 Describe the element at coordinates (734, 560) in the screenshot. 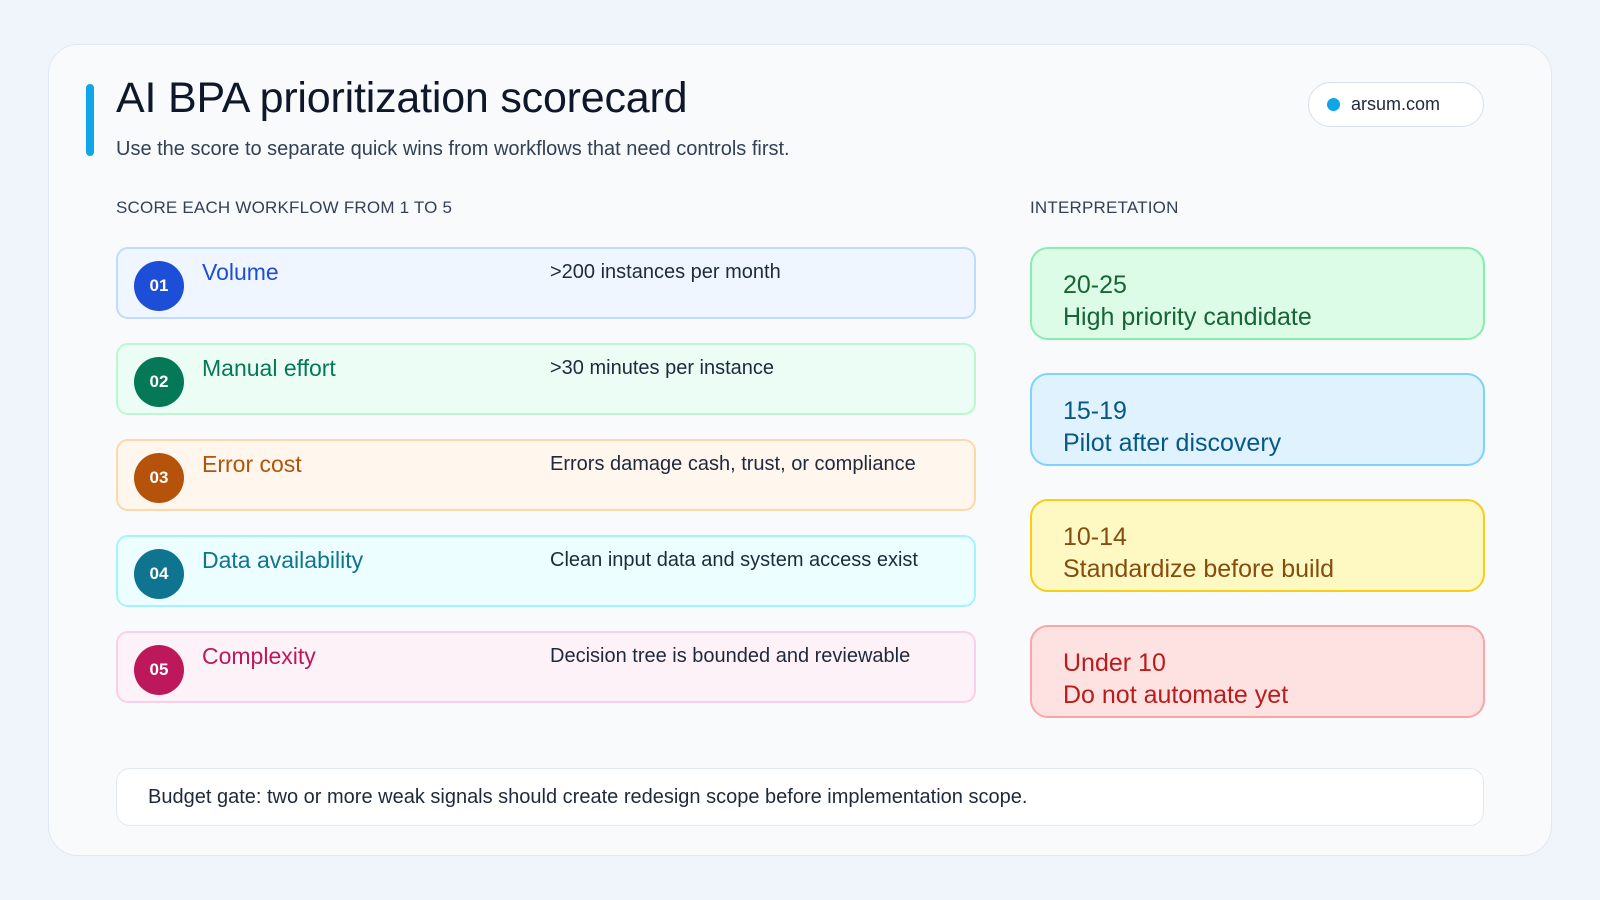

I see `criterion-threshold: Clean input data and system access exist` at that location.